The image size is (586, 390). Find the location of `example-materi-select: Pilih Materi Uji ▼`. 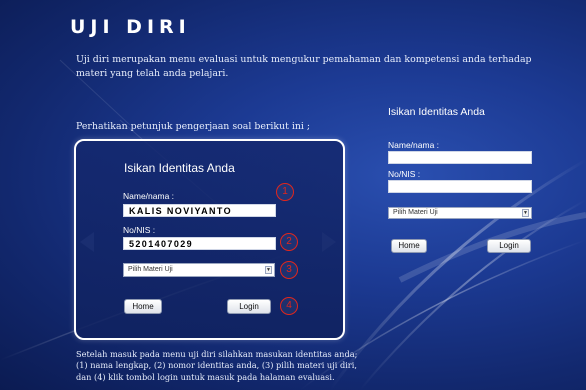

example-materi-select: Pilih Materi Uji ▼ is located at coordinates (199, 270).